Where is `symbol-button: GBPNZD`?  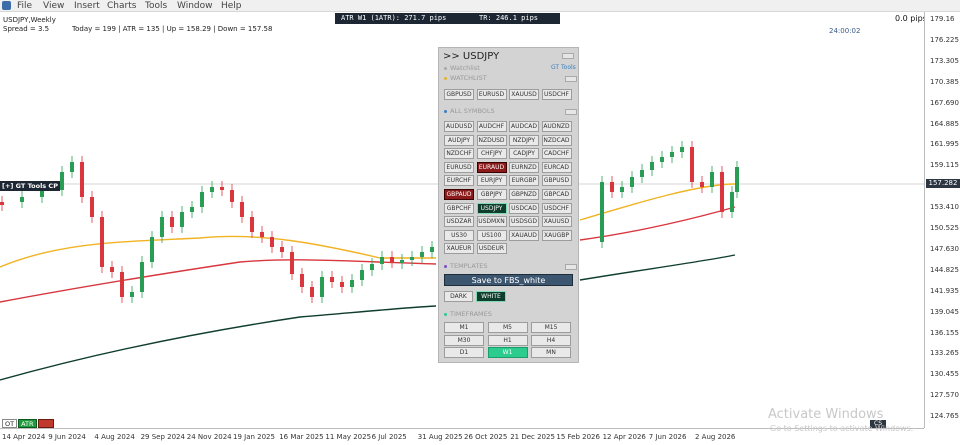
symbol-button: GBPNZD is located at coordinates (524, 194).